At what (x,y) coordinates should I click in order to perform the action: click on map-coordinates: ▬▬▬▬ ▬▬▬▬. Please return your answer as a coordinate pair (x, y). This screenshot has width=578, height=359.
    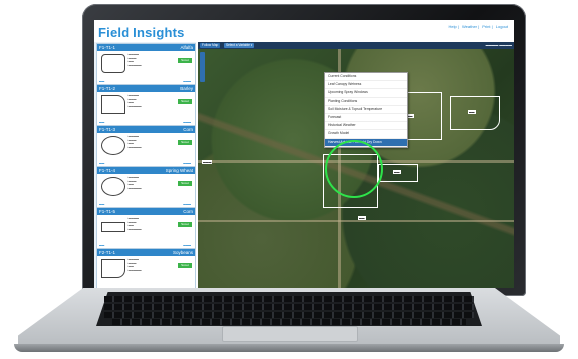
    Looking at the image, I should click on (498, 45).